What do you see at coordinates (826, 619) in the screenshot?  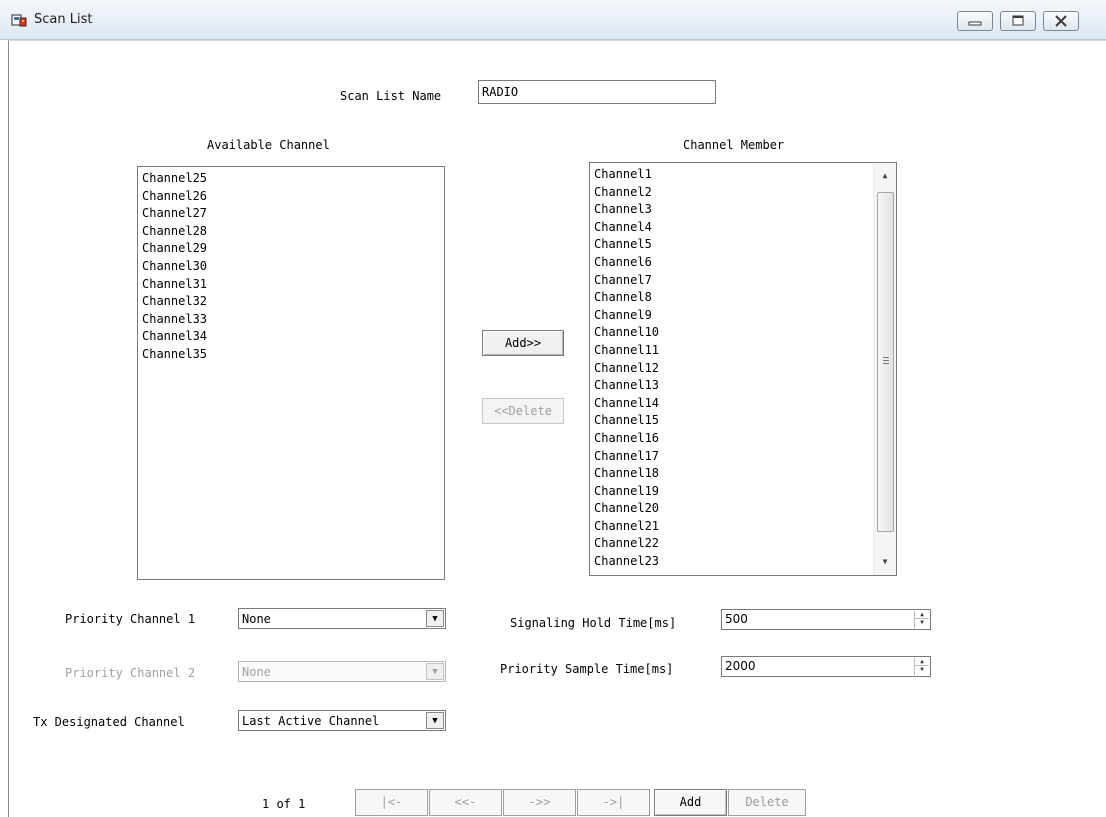 I see `signaling-hold-time-spinner: 500 ▲ ▼` at bounding box center [826, 619].